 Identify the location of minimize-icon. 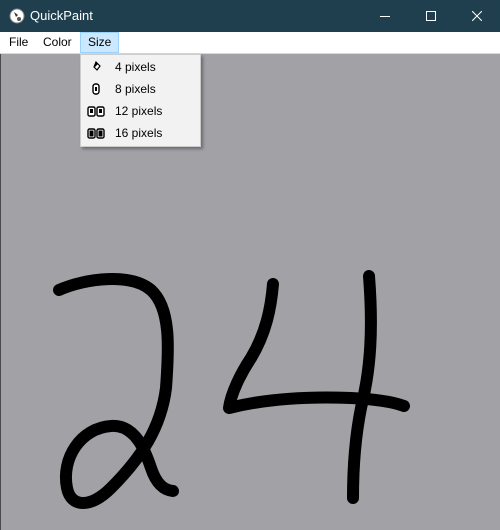
(385, 16).